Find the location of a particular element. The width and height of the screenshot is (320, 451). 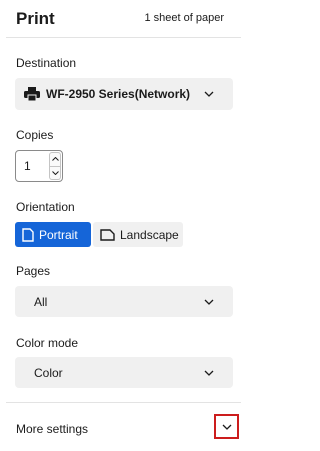

chevron-up-icon is located at coordinates (55, 159).